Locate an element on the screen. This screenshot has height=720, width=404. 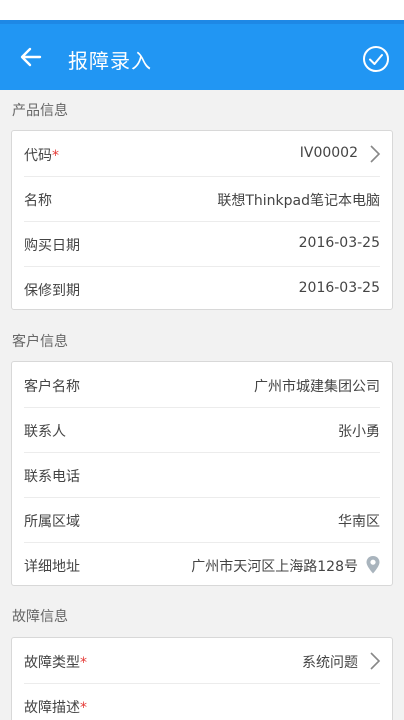
fault-description-label: 故障描述* is located at coordinates (55, 708).